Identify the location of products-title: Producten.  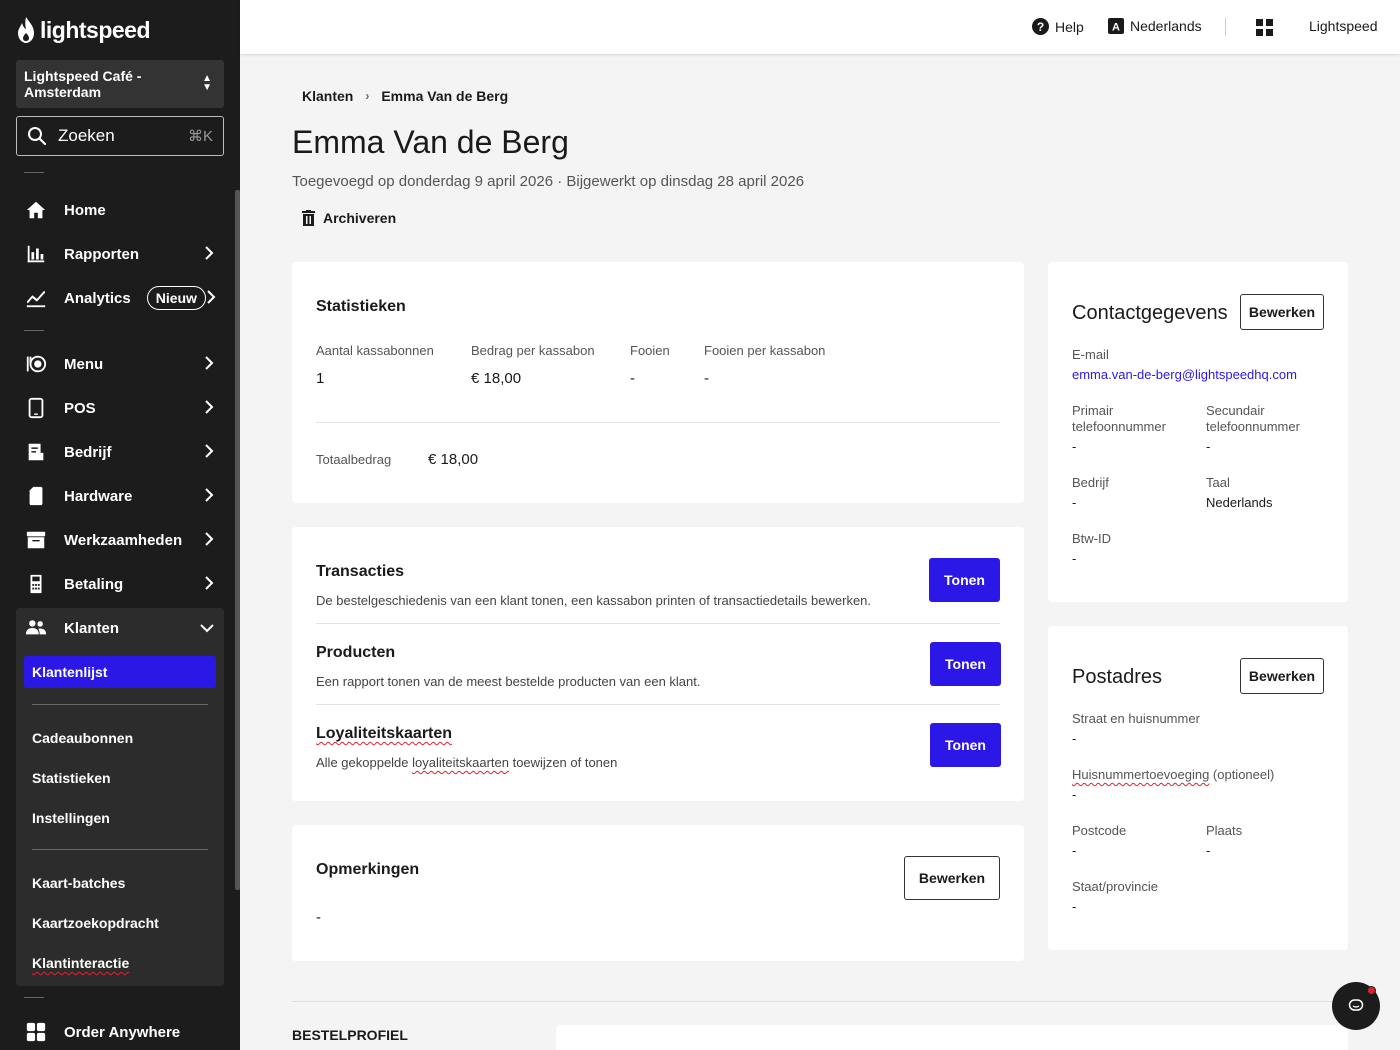
(356, 652).